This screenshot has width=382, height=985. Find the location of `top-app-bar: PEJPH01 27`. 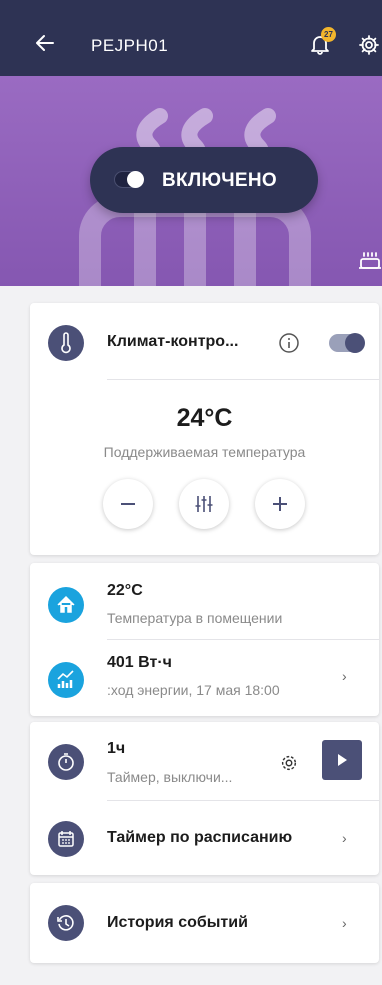

top-app-bar: PEJPH01 27 is located at coordinates (191, 38).